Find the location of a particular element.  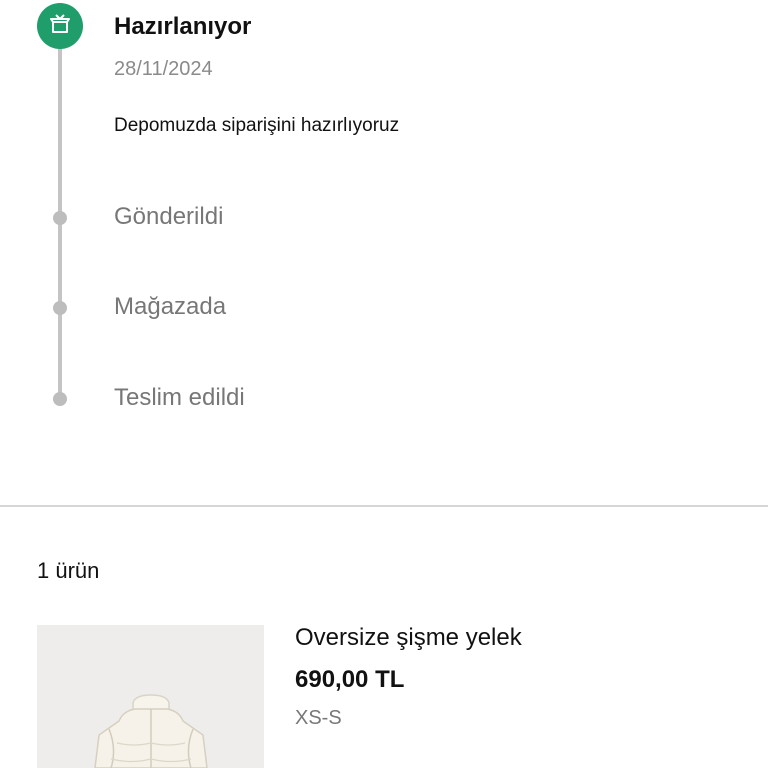

status-step-shipped: Gönderildi is located at coordinates (169, 216).